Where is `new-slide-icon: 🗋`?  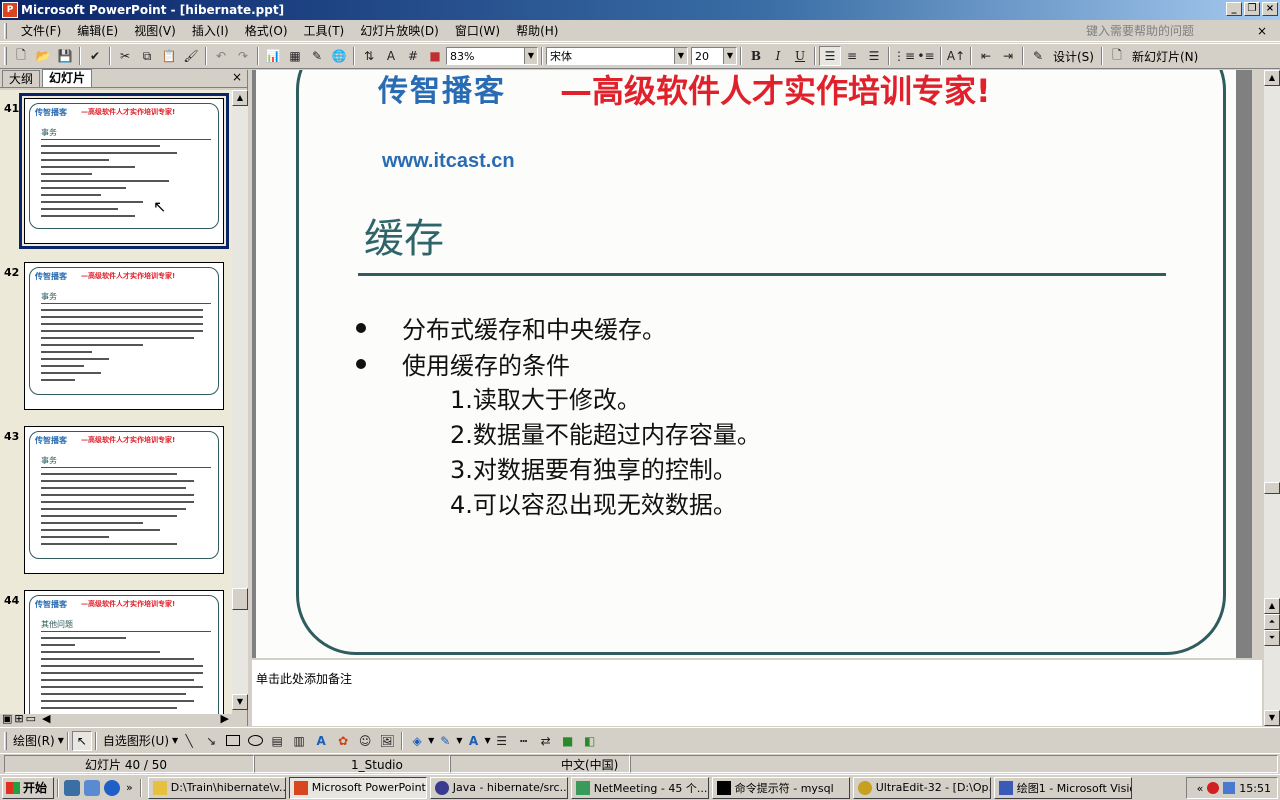
new-slide-icon: 🗋 is located at coordinates (1117, 56).